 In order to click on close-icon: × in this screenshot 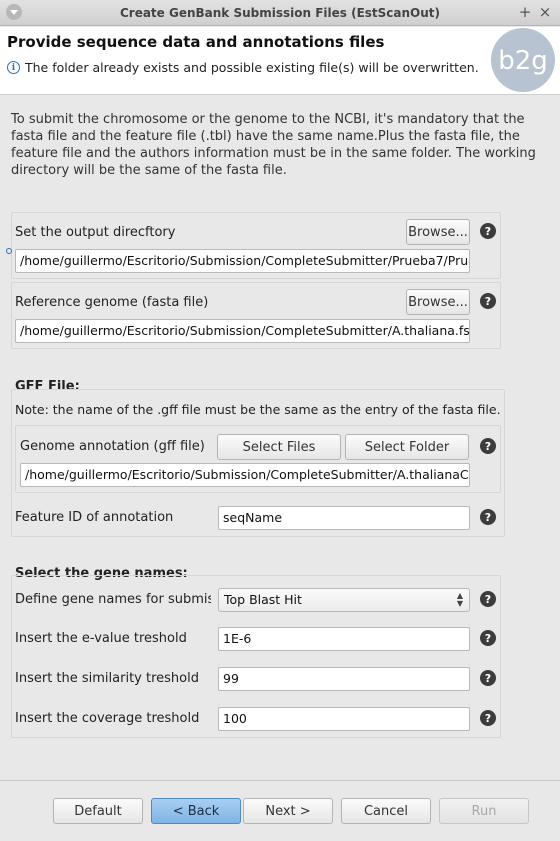, I will do `click(545, 12)`.